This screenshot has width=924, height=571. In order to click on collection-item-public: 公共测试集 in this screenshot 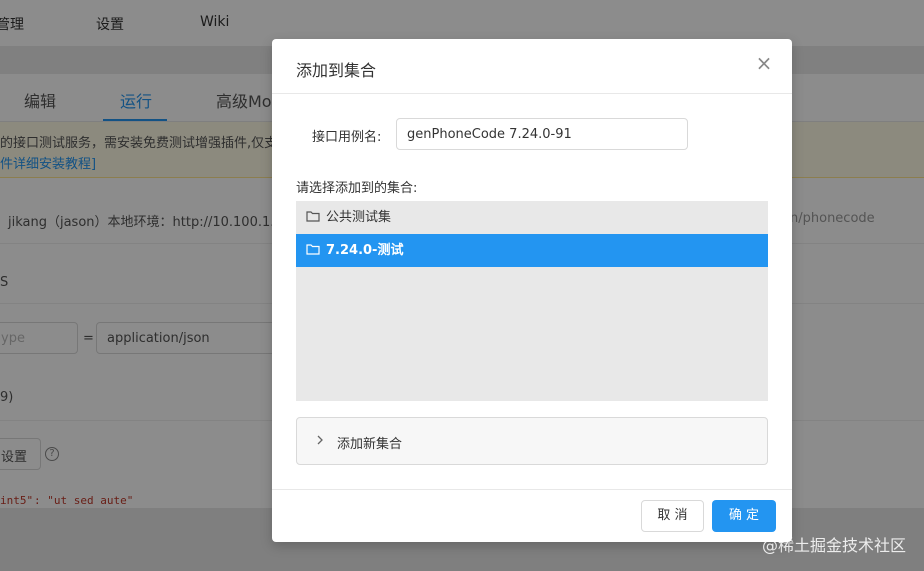, I will do `click(532, 217)`.